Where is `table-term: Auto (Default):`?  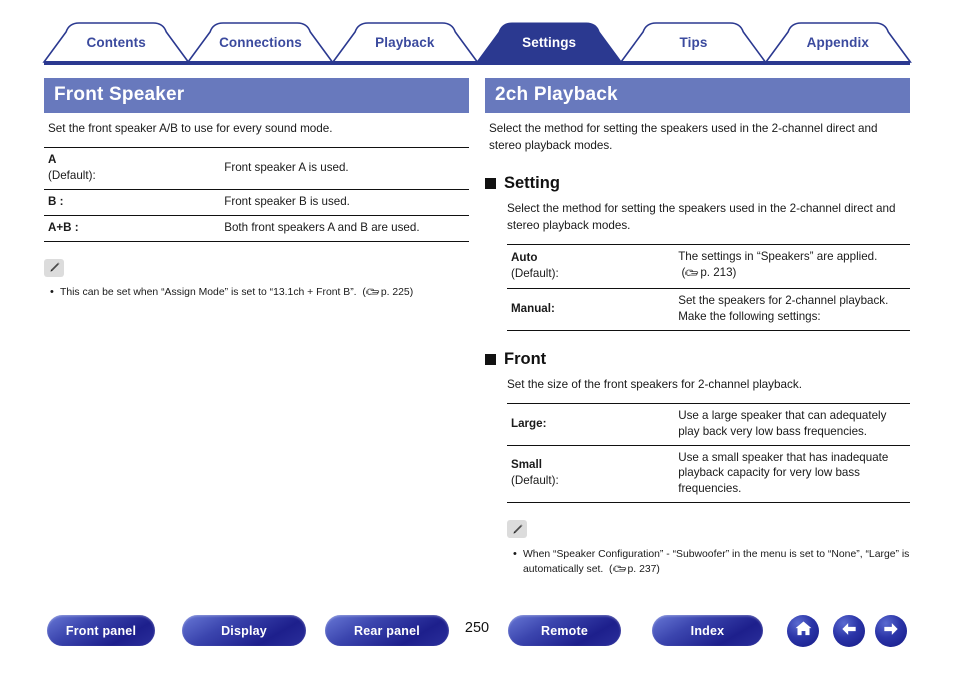 table-term: Auto (Default): is located at coordinates (535, 265).